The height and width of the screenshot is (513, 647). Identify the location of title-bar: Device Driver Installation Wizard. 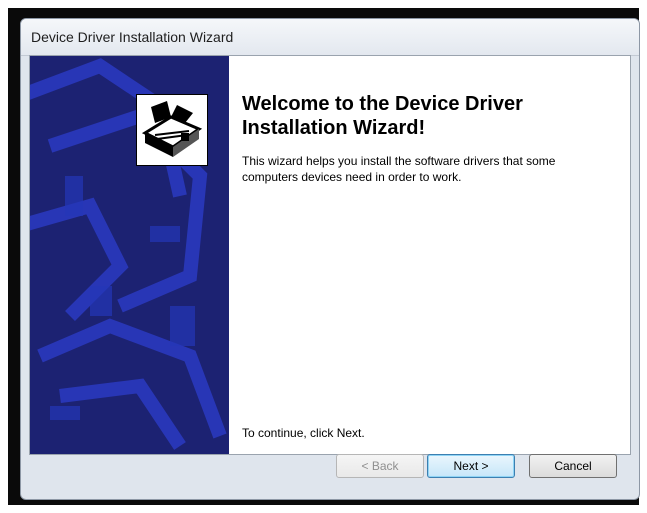
(330, 37).